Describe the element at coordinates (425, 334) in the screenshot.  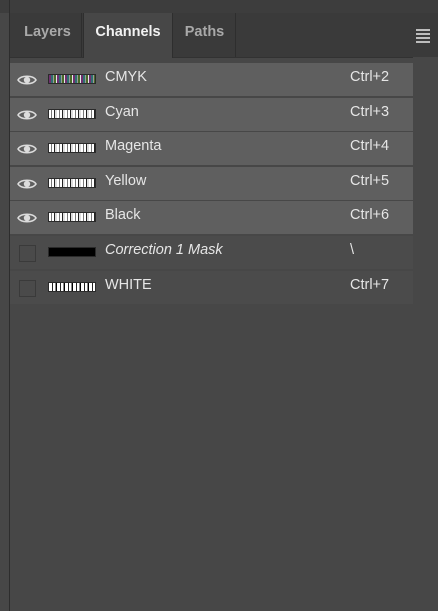
I see `panel-right-gutter` at that location.